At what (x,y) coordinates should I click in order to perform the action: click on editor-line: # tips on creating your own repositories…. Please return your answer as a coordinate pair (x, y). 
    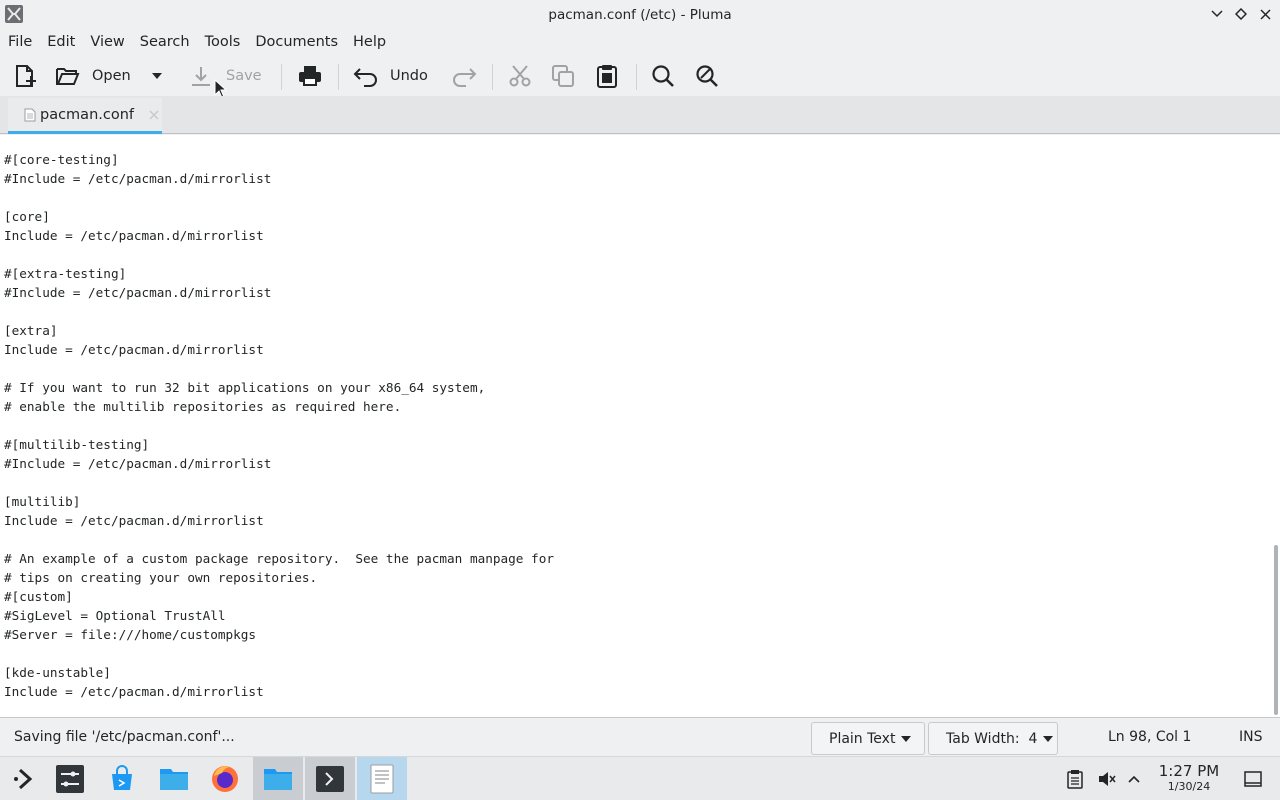
    Looking at the image, I should click on (279, 577).